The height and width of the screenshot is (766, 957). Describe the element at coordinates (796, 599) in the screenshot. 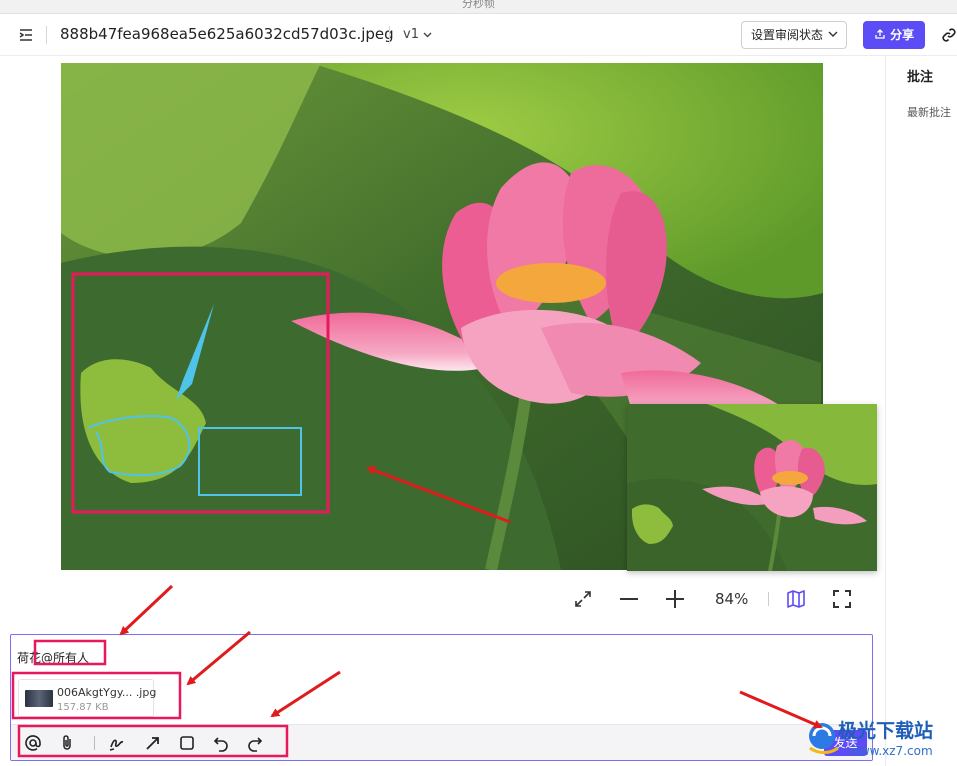

I see `map-icon` at that location.